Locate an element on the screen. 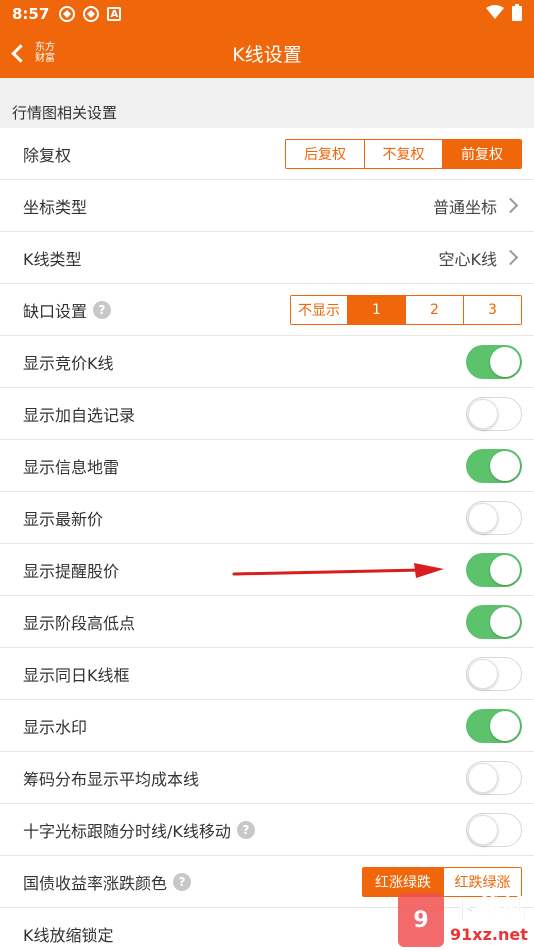  row-toggle: 显示竞价K线 is located at coordinates (267, 362).